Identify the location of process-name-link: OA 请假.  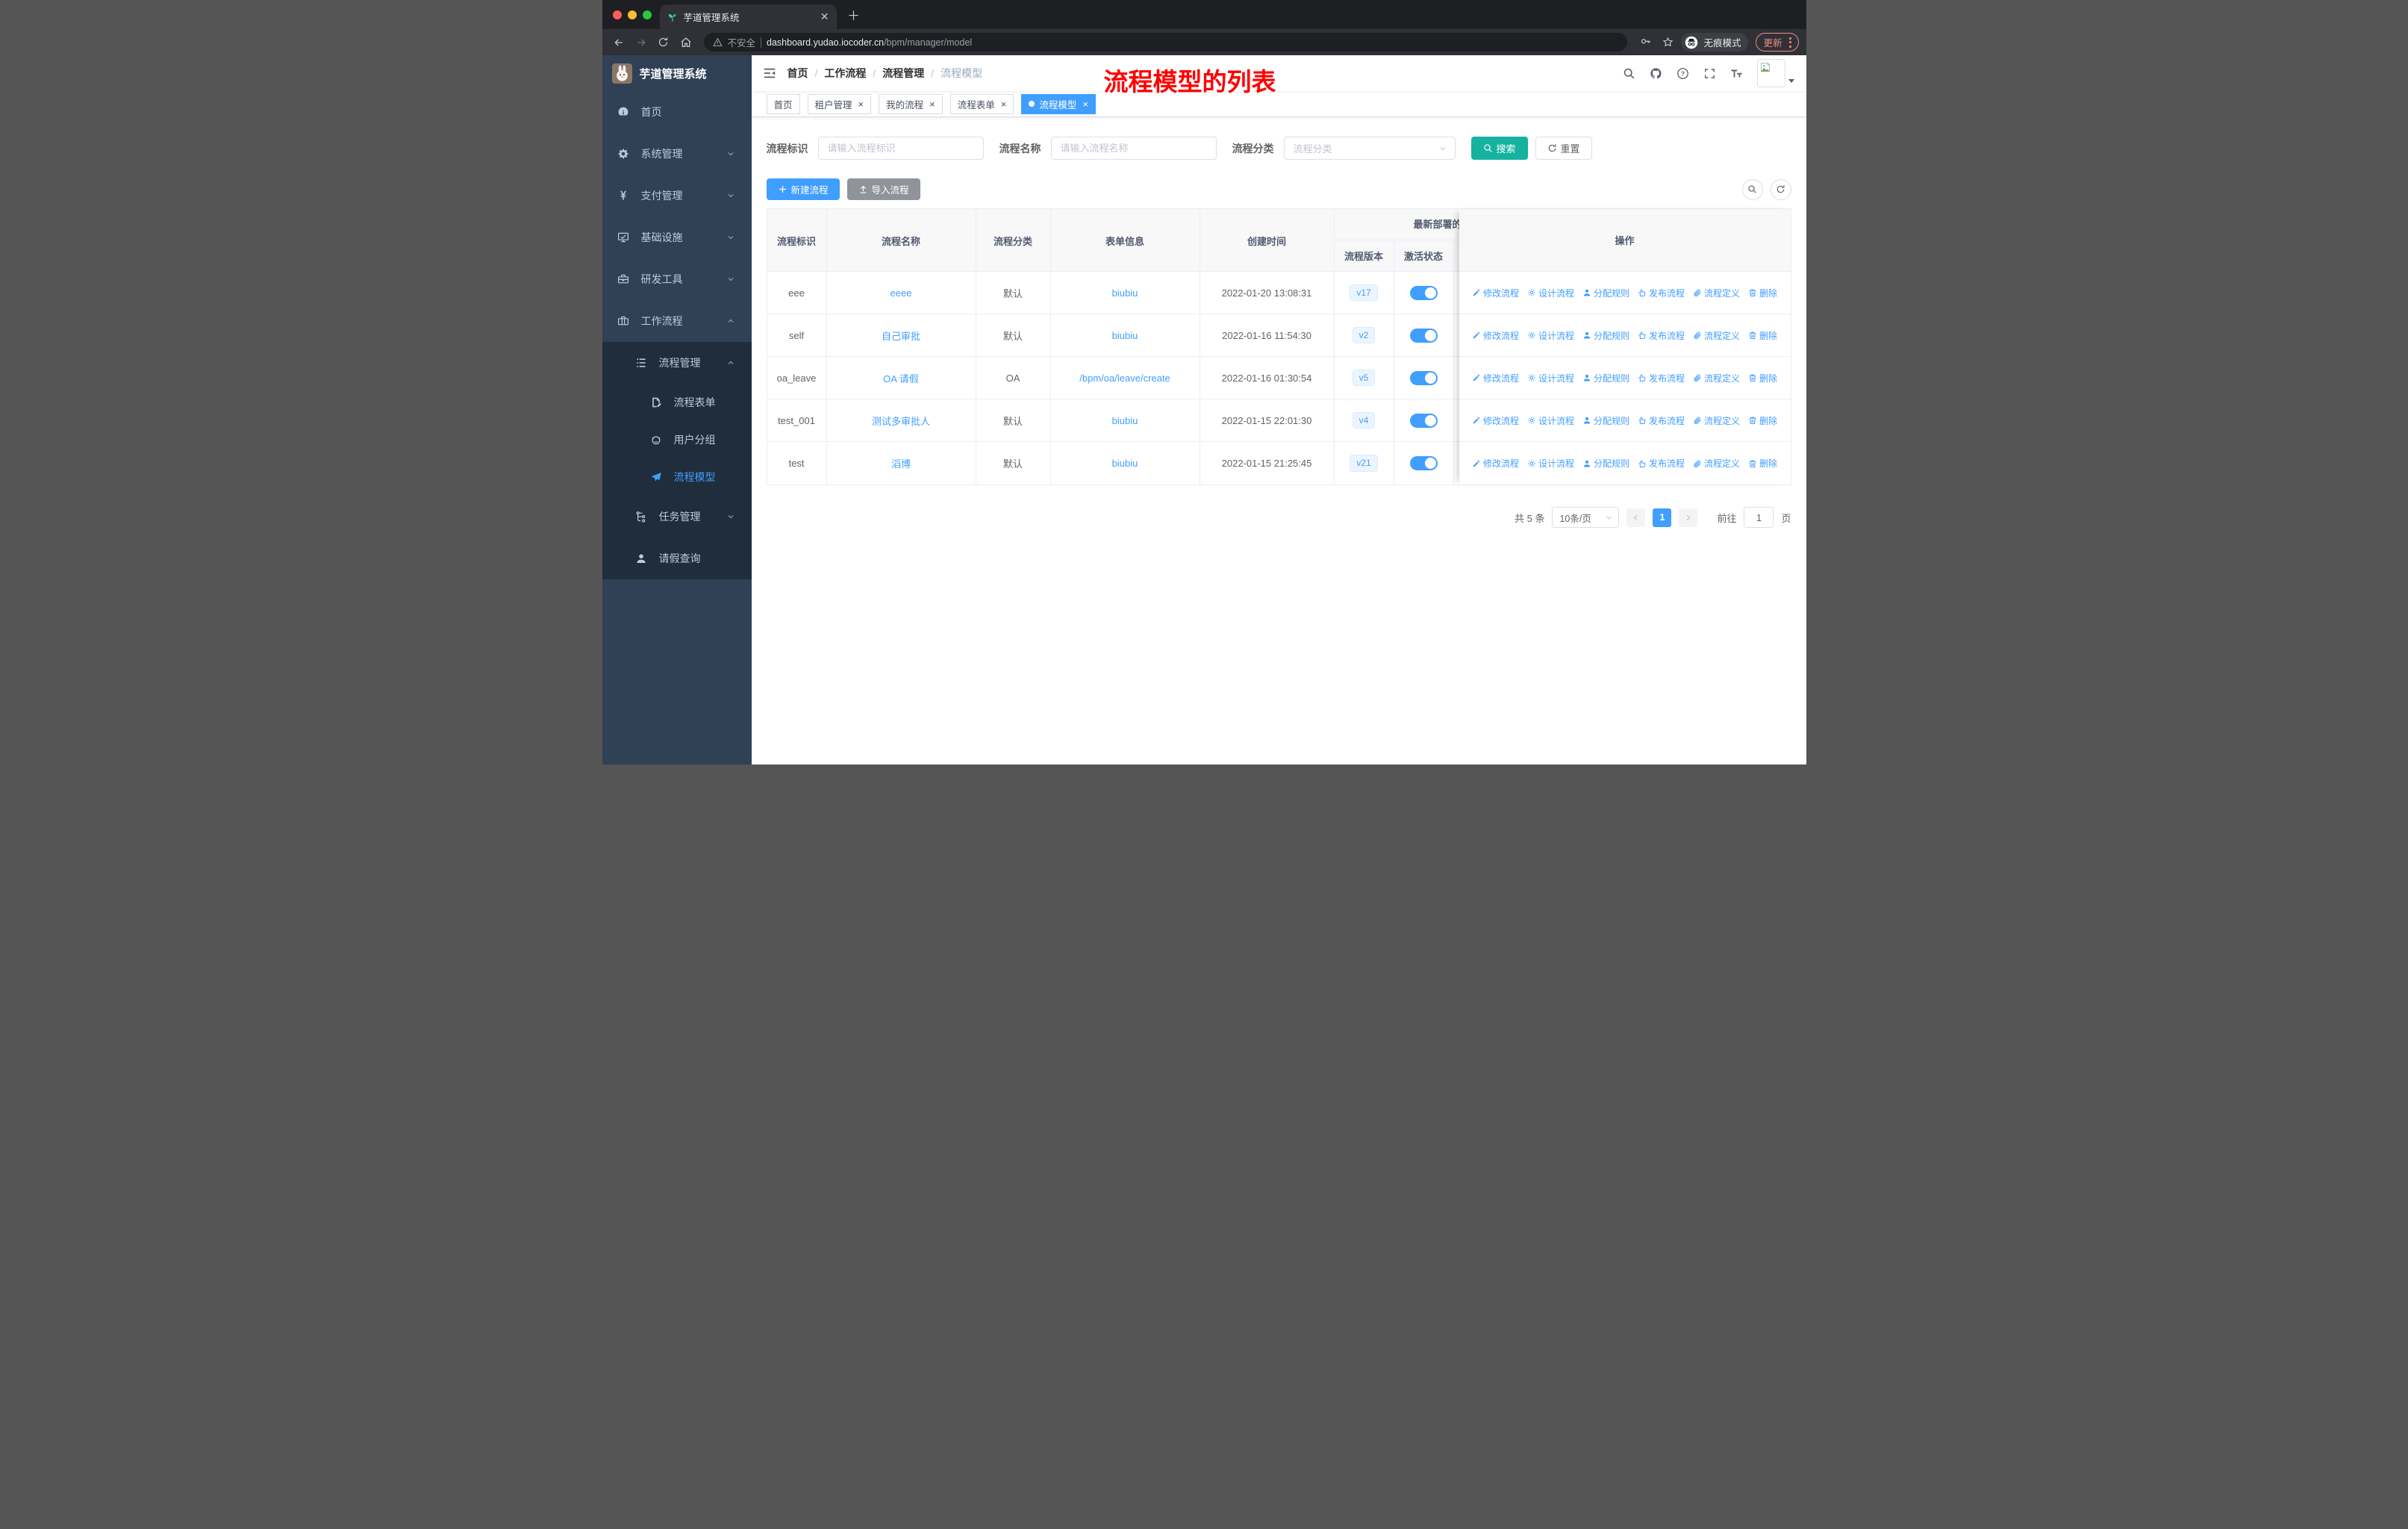
(901, 378).